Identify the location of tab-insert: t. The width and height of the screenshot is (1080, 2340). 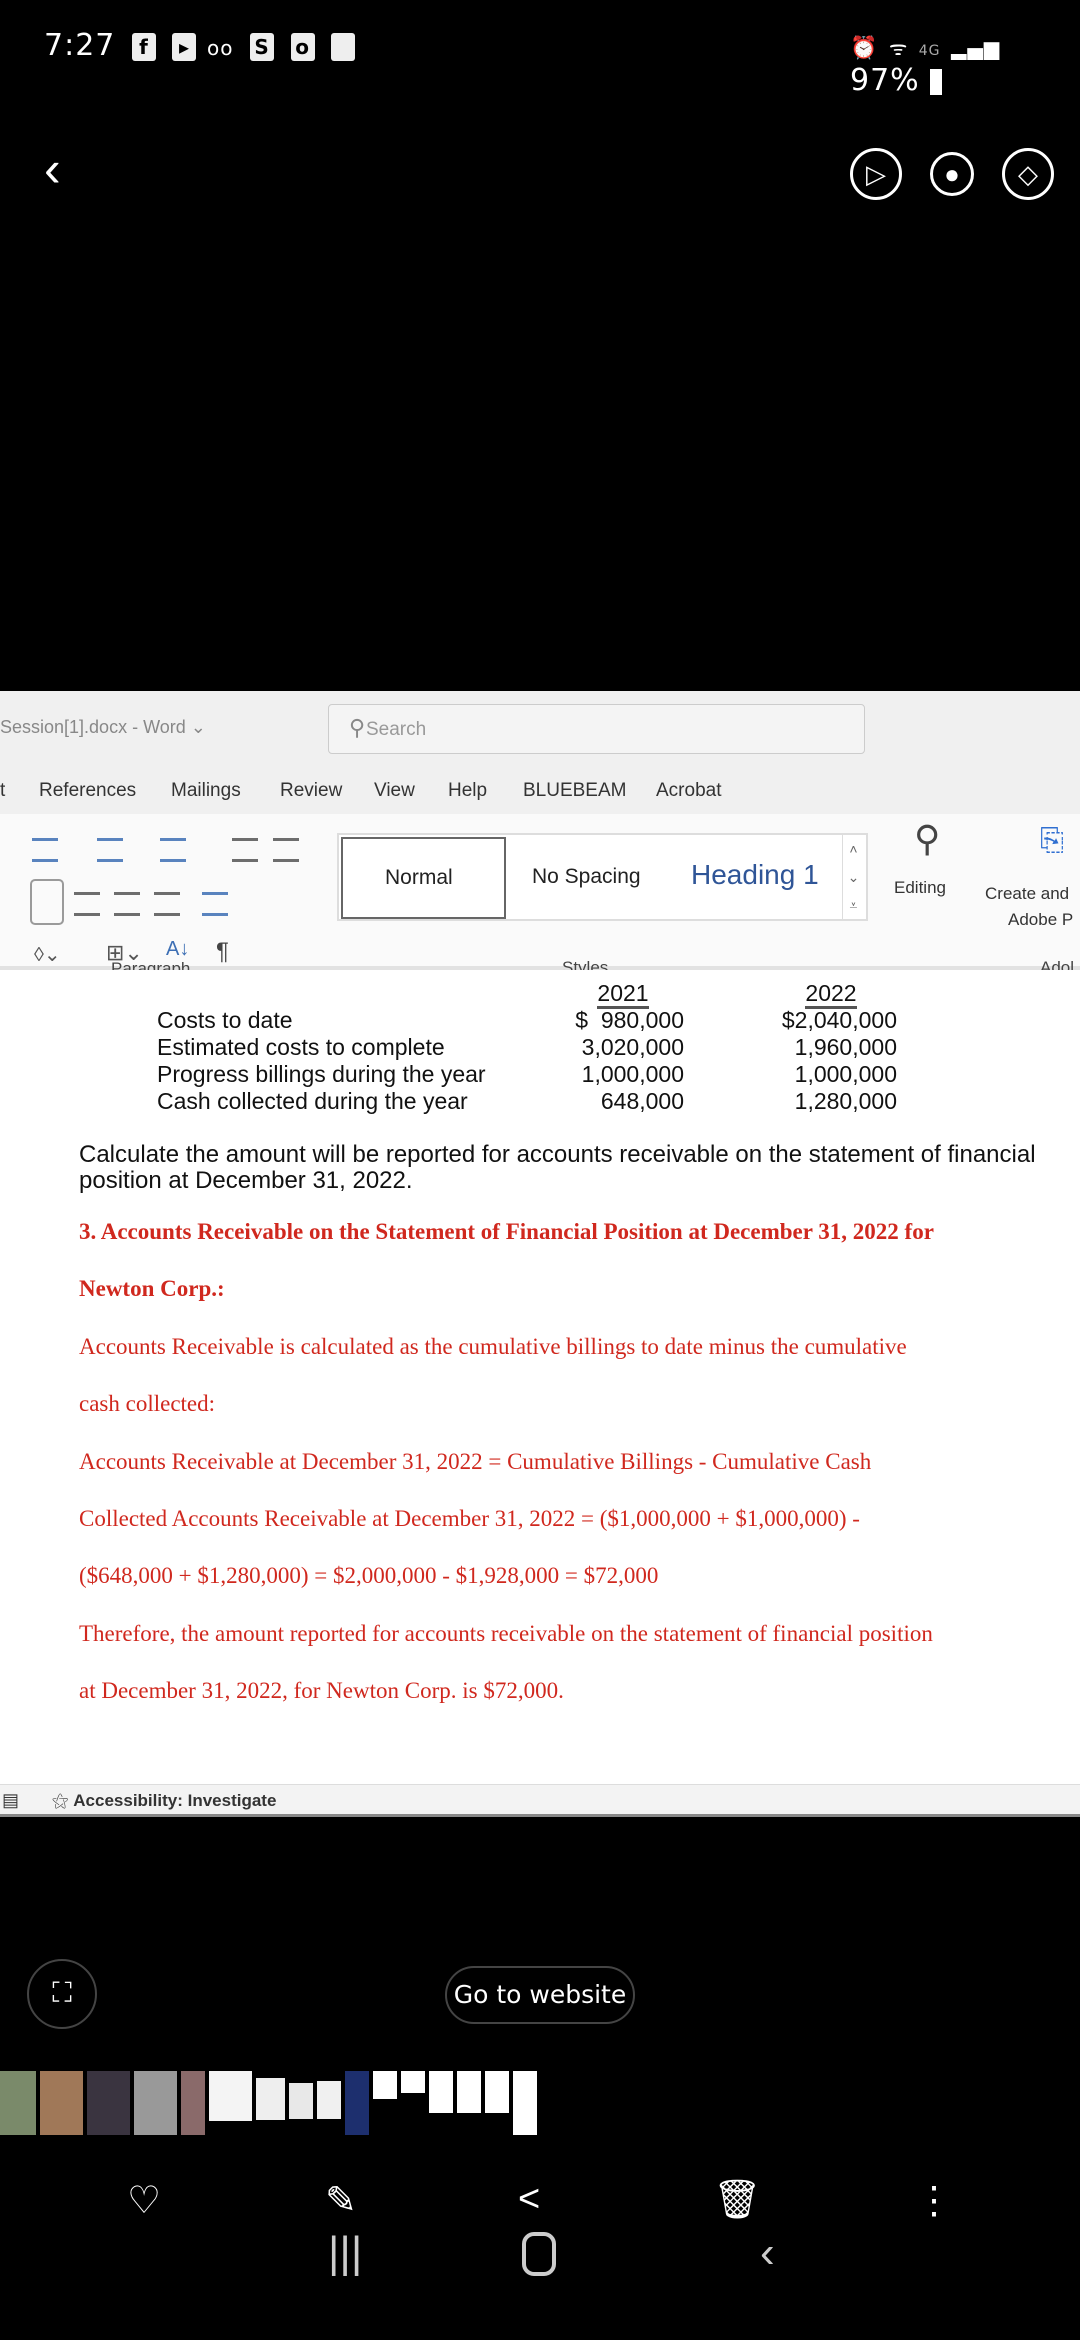
(2, 791).